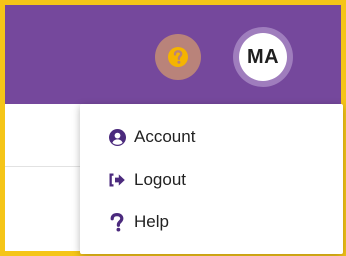 This screenshot has width=346, height=256. I want to click on menu-item-label: Help, so click(151, 221).